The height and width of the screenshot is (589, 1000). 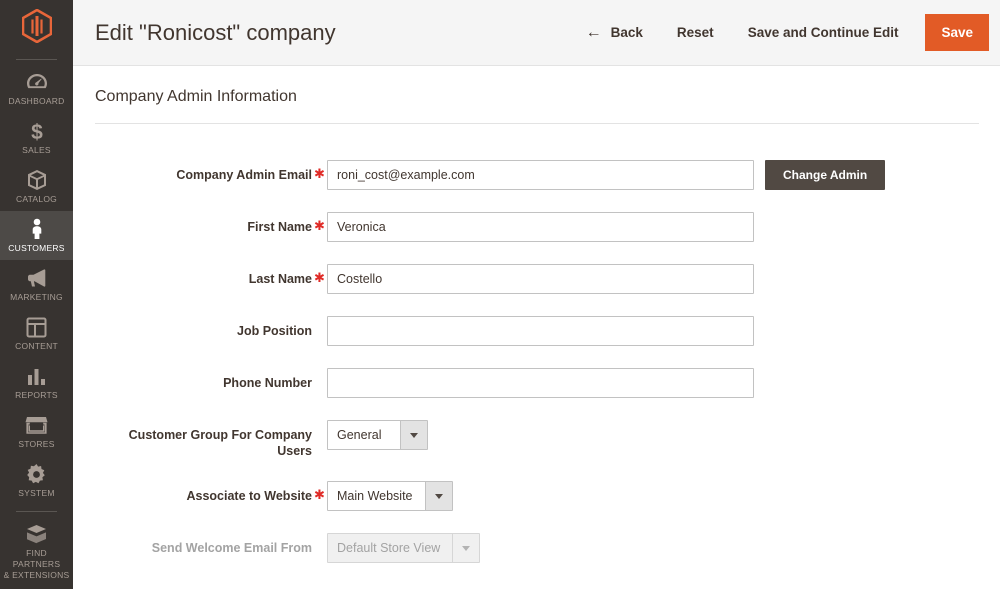 I want to click on sidebar-item-label: Catalog, so click(x=36, y=199).